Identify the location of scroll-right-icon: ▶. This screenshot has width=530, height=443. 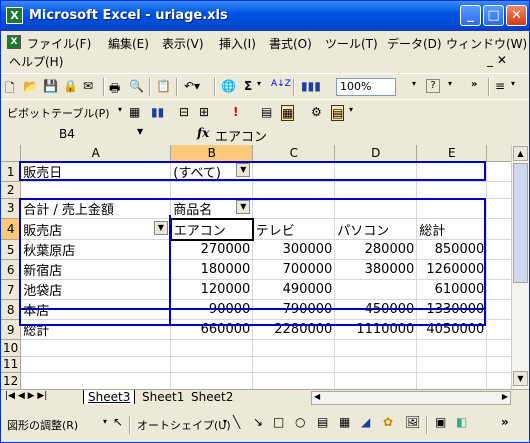
(505, 396).